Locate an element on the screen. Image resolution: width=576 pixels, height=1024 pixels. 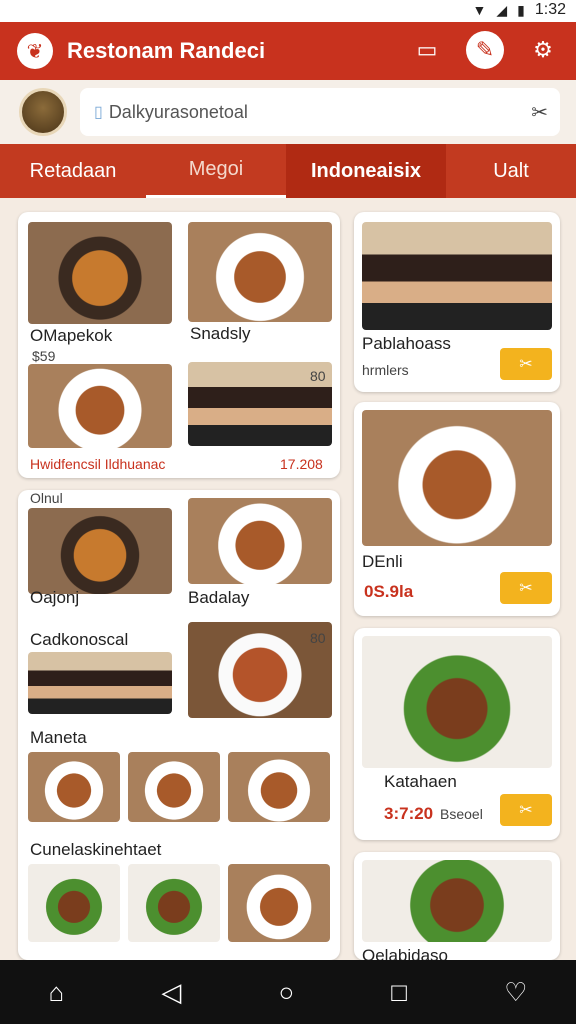
category-tabs: Retadaan Megoi Indoneaisix Ualt is located at coordinates (288, 171).